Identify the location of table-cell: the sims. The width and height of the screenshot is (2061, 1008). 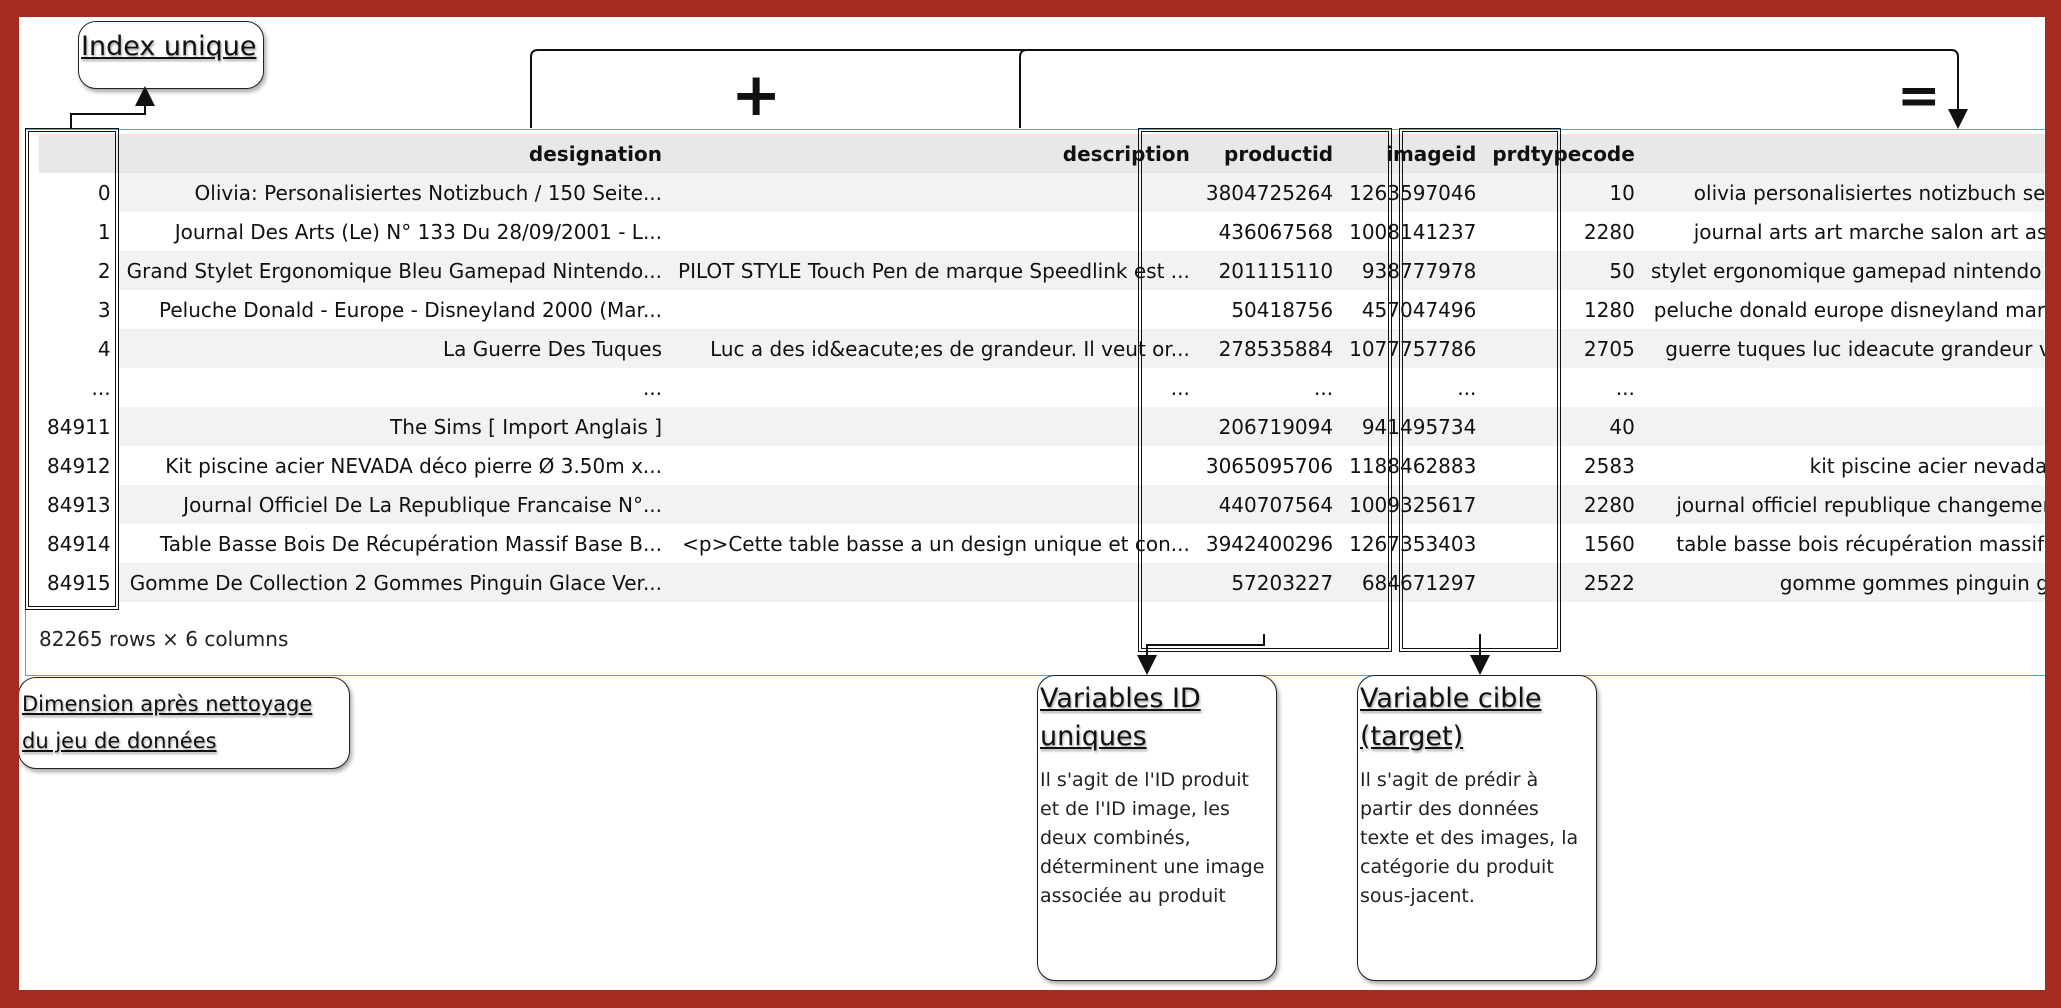
(1844, 426).